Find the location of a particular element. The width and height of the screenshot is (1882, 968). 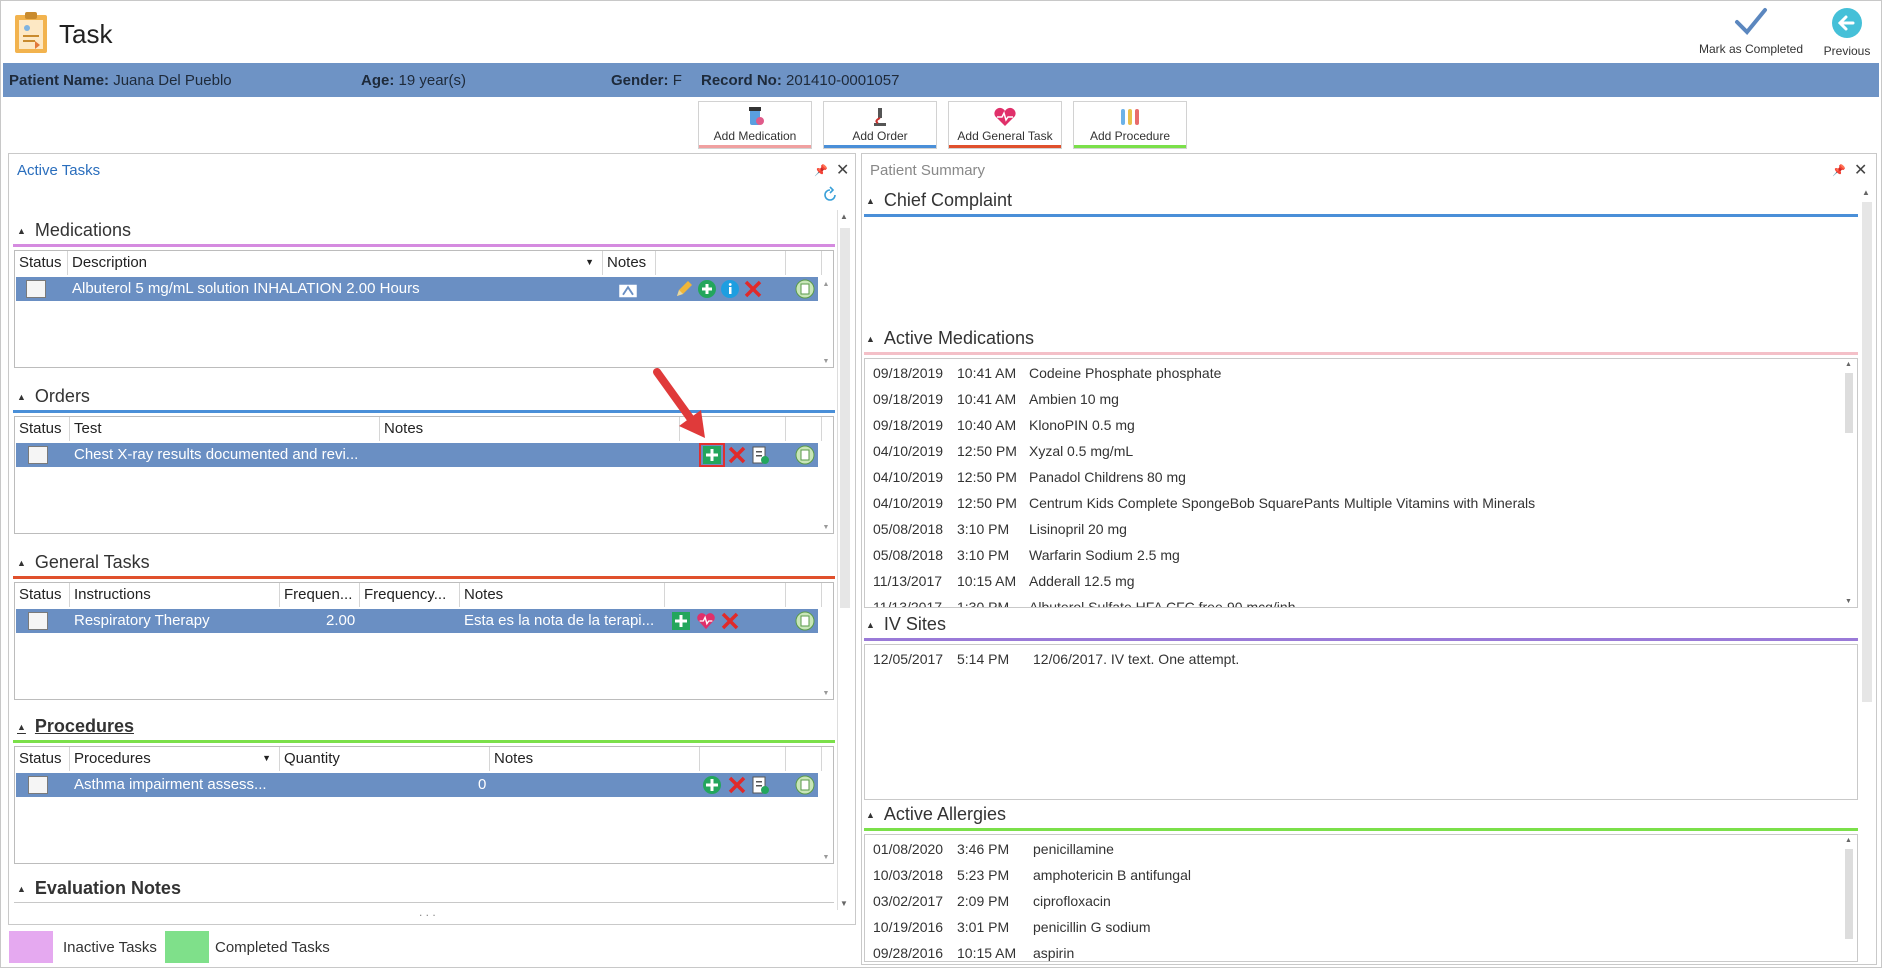

col-procedures: Procedures ▼ is located at coordinates (175, 759).